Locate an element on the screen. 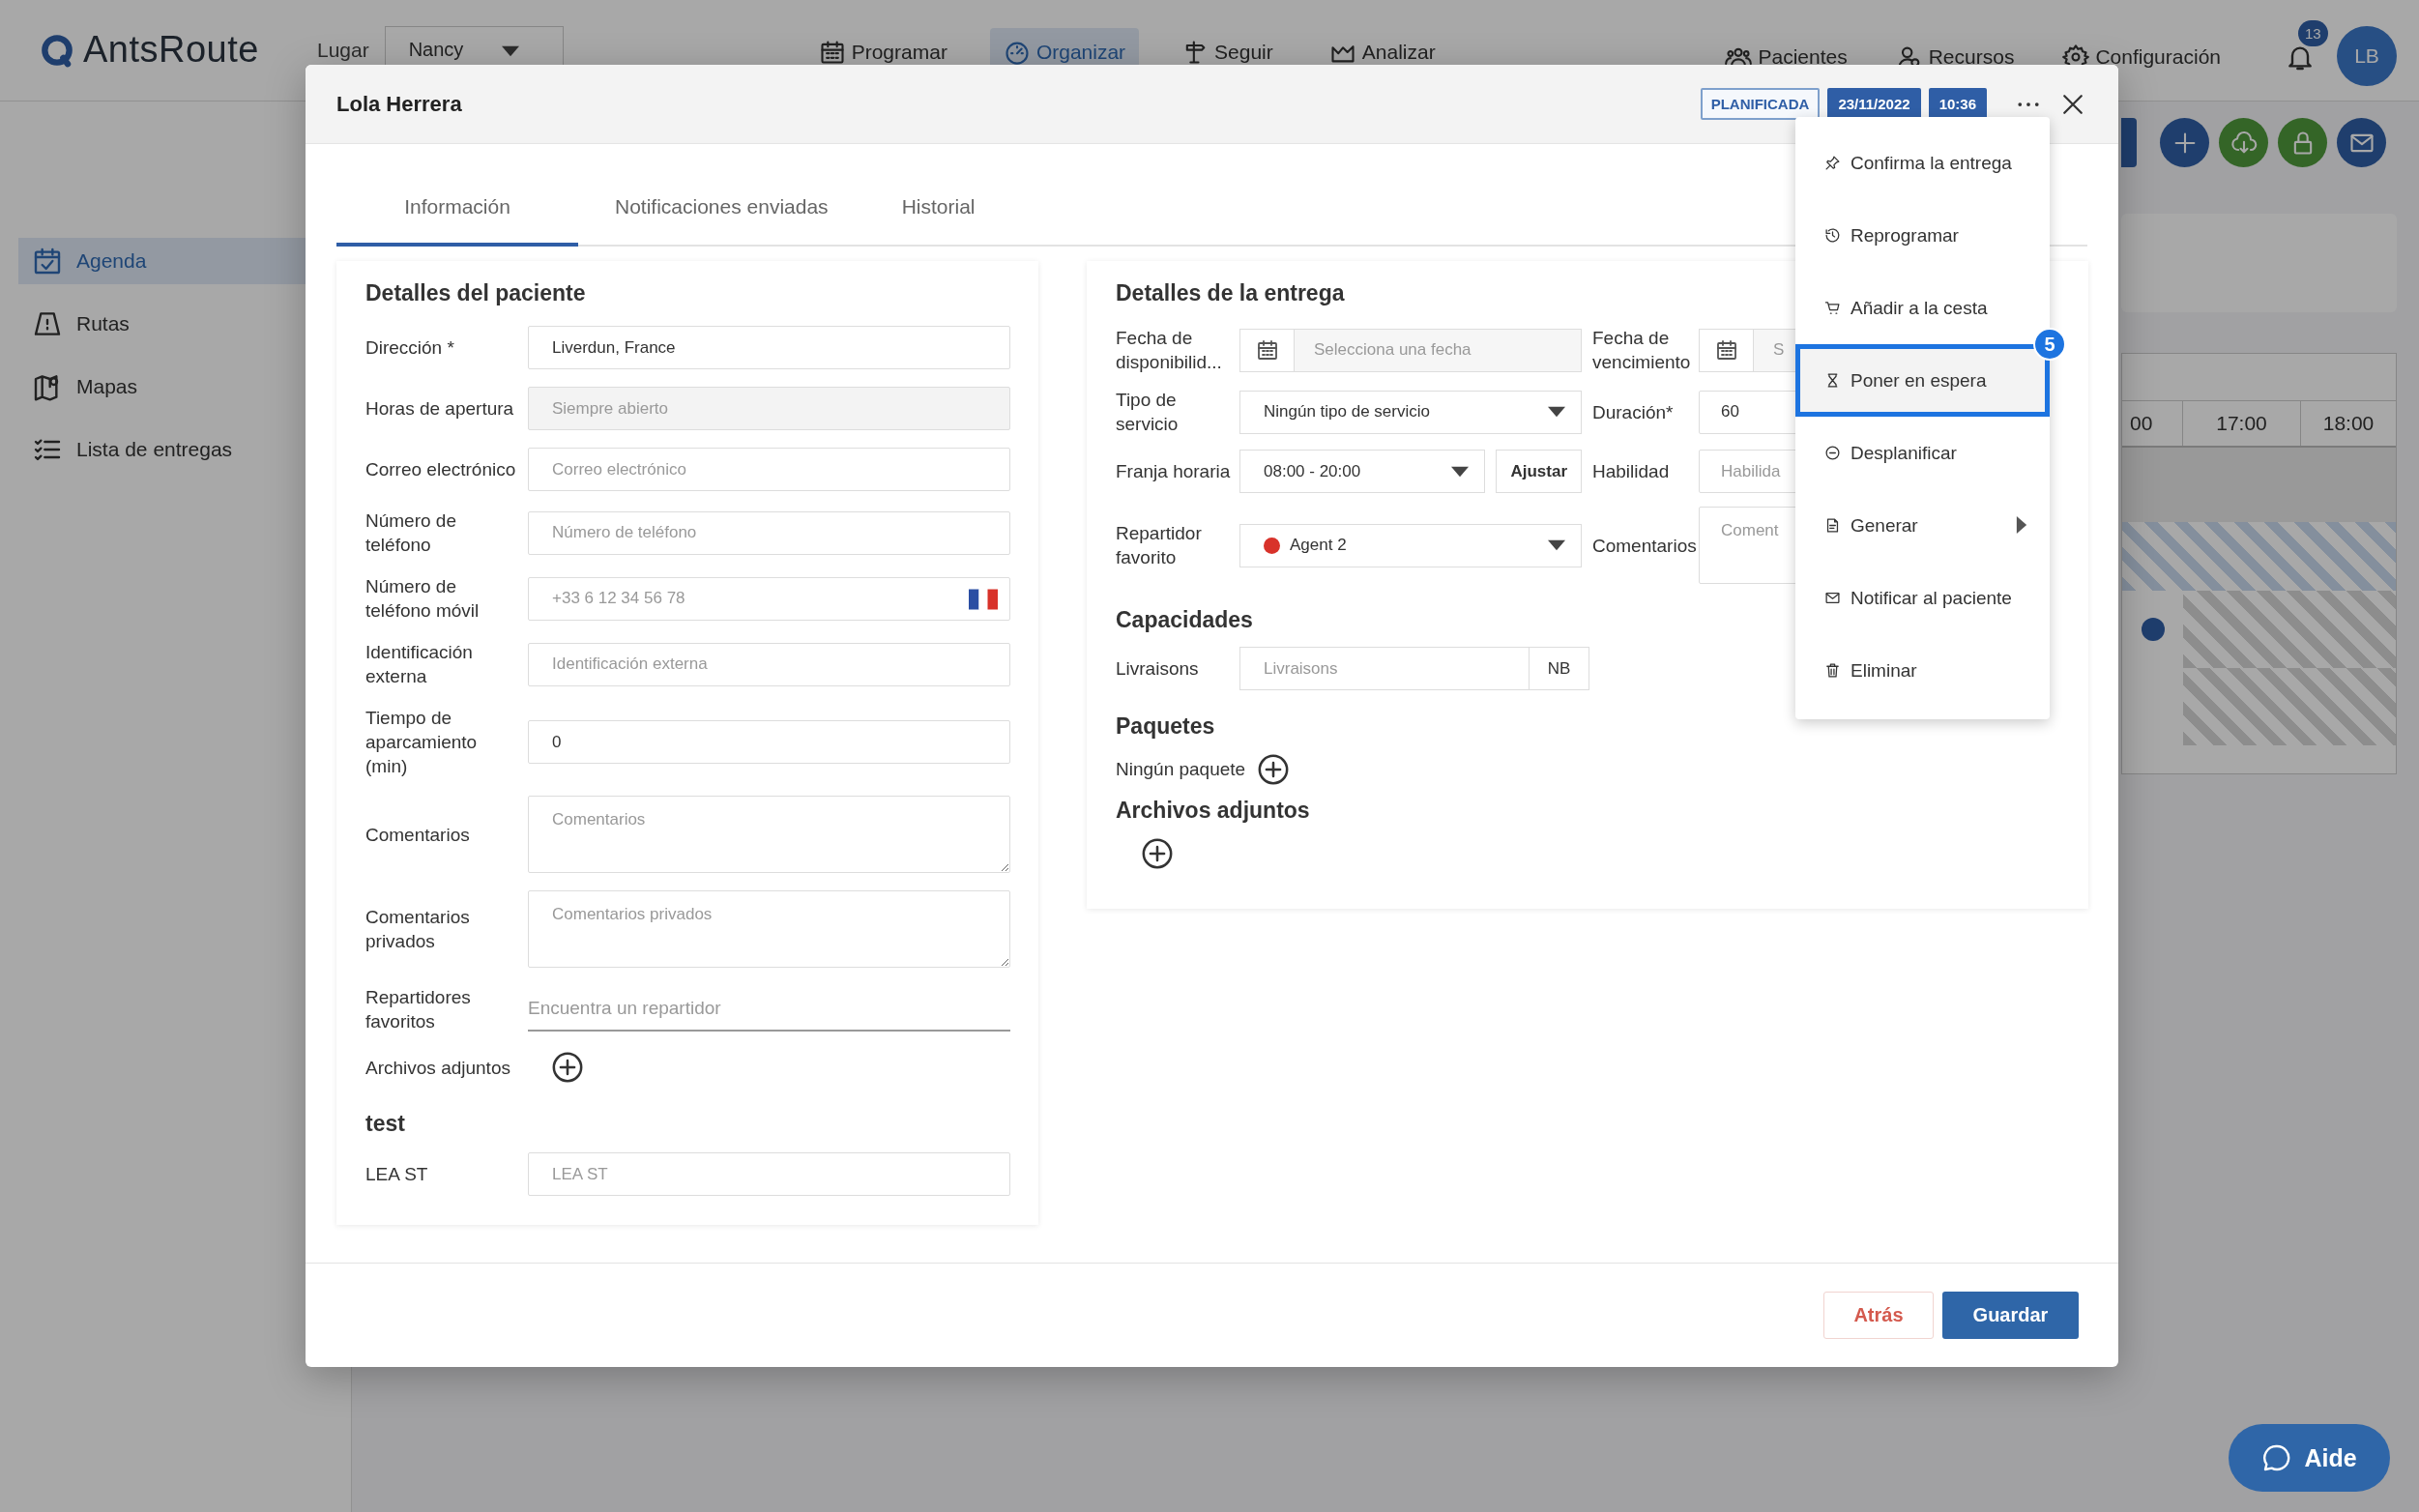 The height and width of the screenshot is (1512, 2419). field-label: Archivos adjuntos is located at coordinates (438, 1068).